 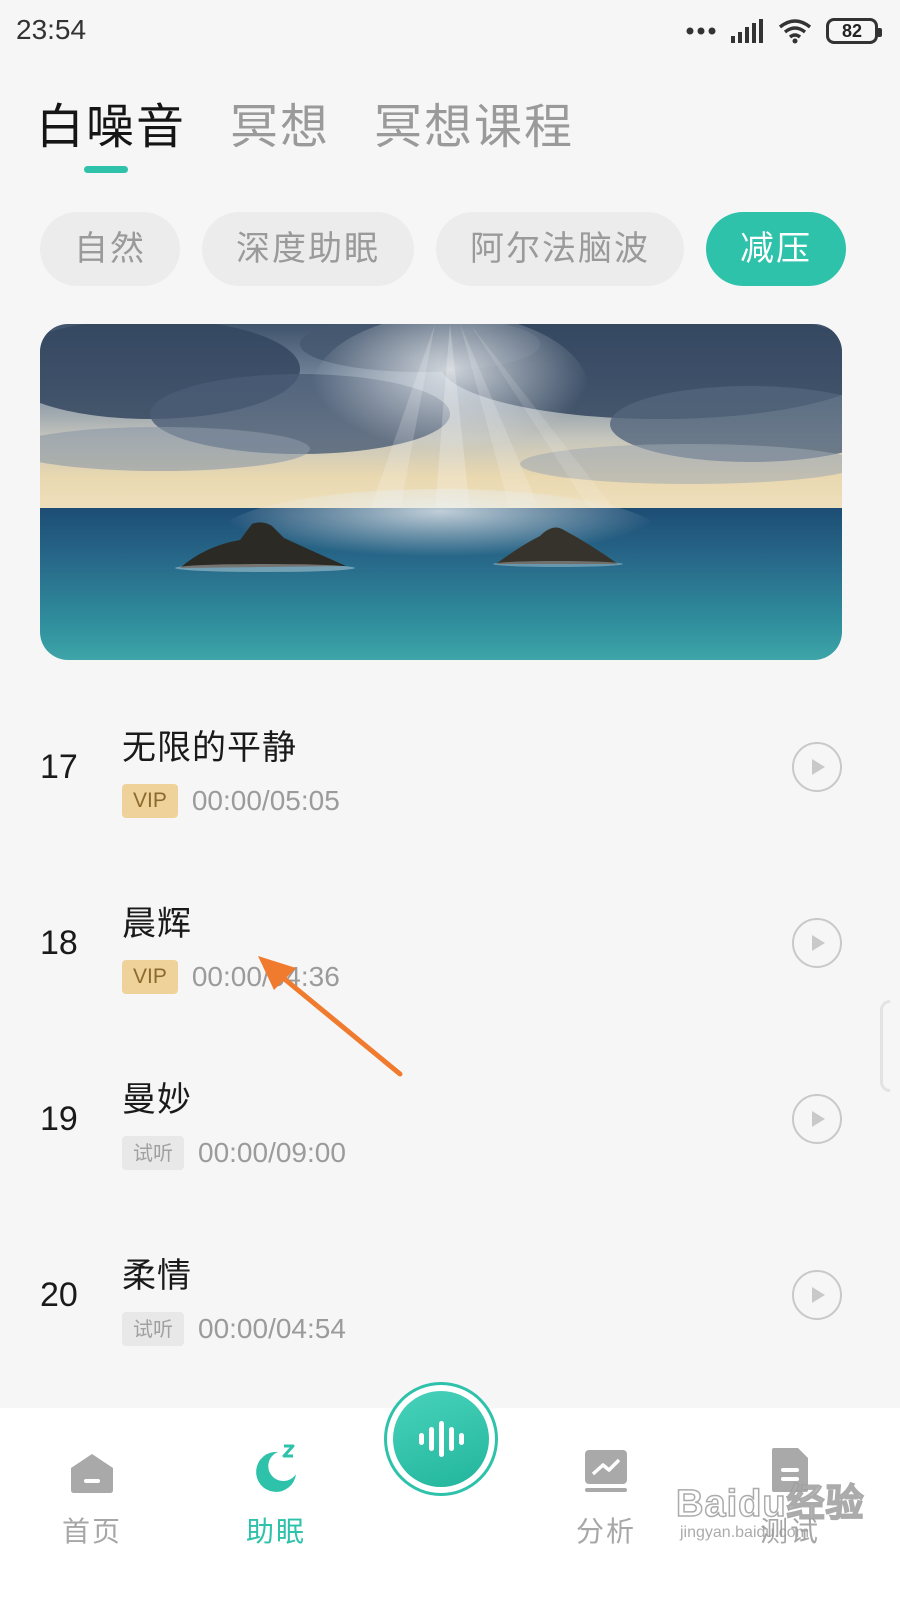 I want to click on nav-analysis: 分析, so click(x=606, y=1493).